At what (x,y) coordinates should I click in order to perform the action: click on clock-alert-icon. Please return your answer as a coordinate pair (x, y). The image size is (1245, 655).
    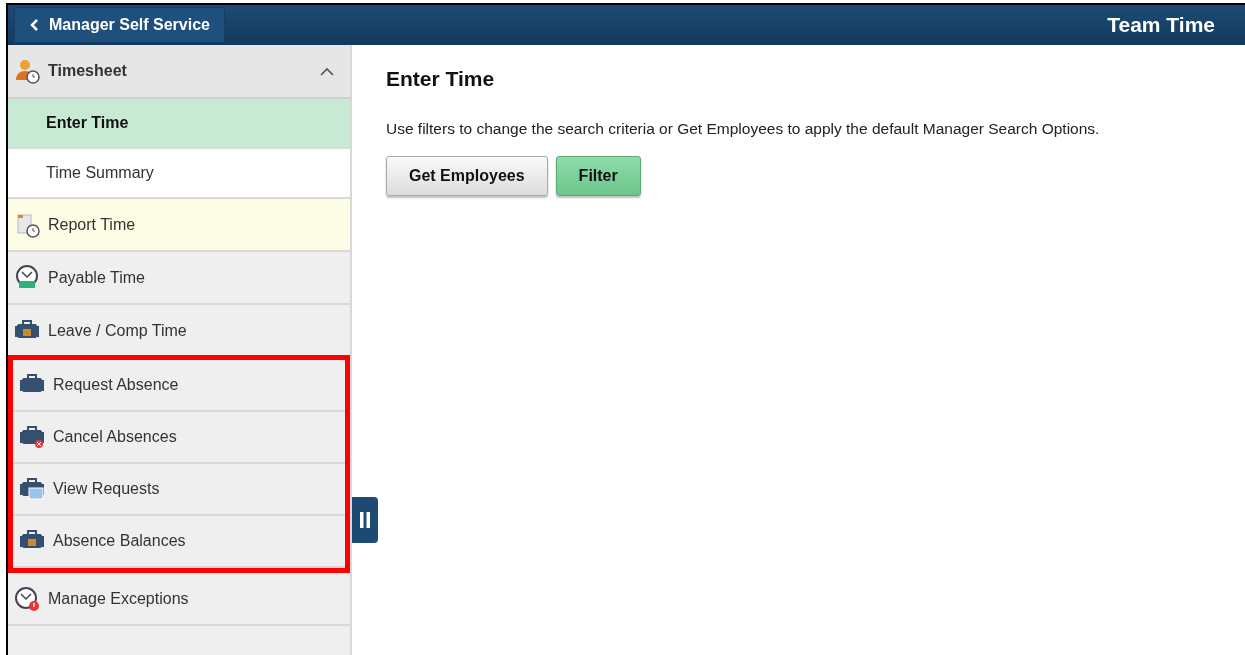
    Looking at the image, I should click on (27, 598).